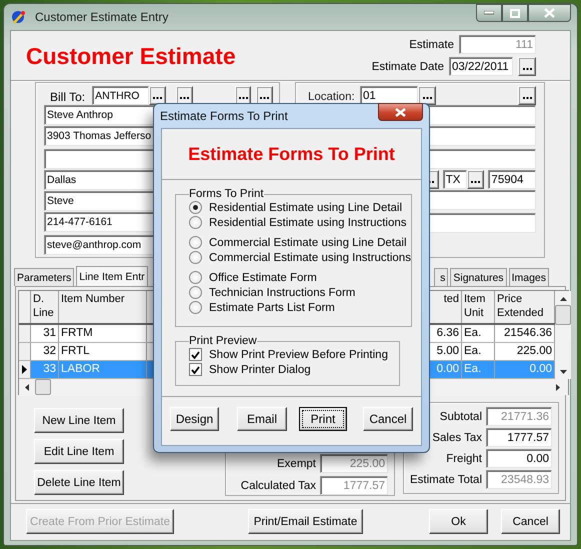  Describe the element at coordinates (224, 116) in the screenshot. I see `dialog-title: Estimate Forms To Print` at that location.